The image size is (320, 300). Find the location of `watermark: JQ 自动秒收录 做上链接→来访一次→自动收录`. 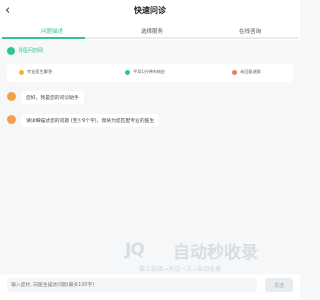

watermark: JQ 自动秒收录 做上链接→来访一次→自动收录 is located at coordinates (210, 258).